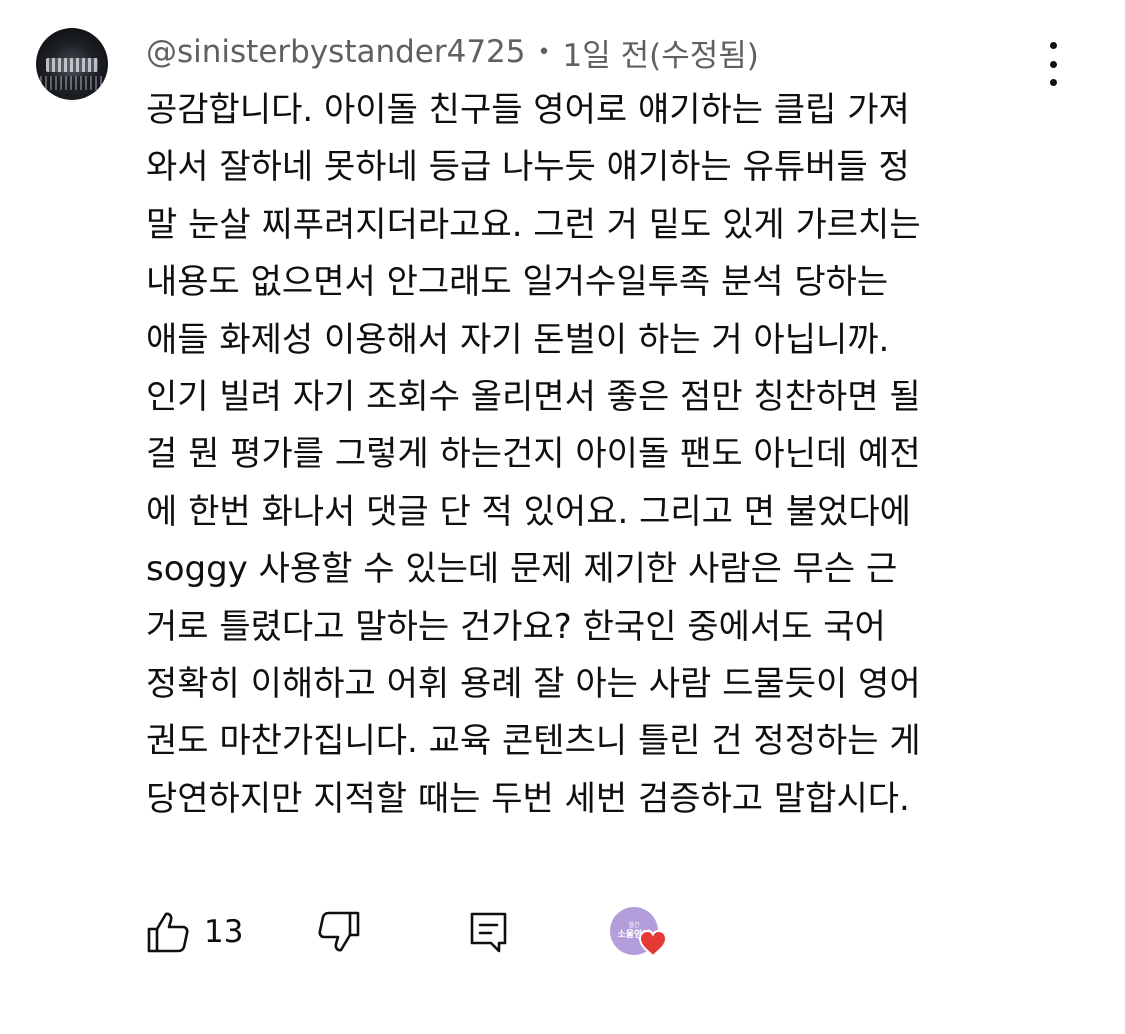 This screenshot has width=1125, height=1034. I want to click on comment-line: 에 한번 화나서 댓글 단 적 있어요. 그리고 면 불었다에, so click(528, 511).